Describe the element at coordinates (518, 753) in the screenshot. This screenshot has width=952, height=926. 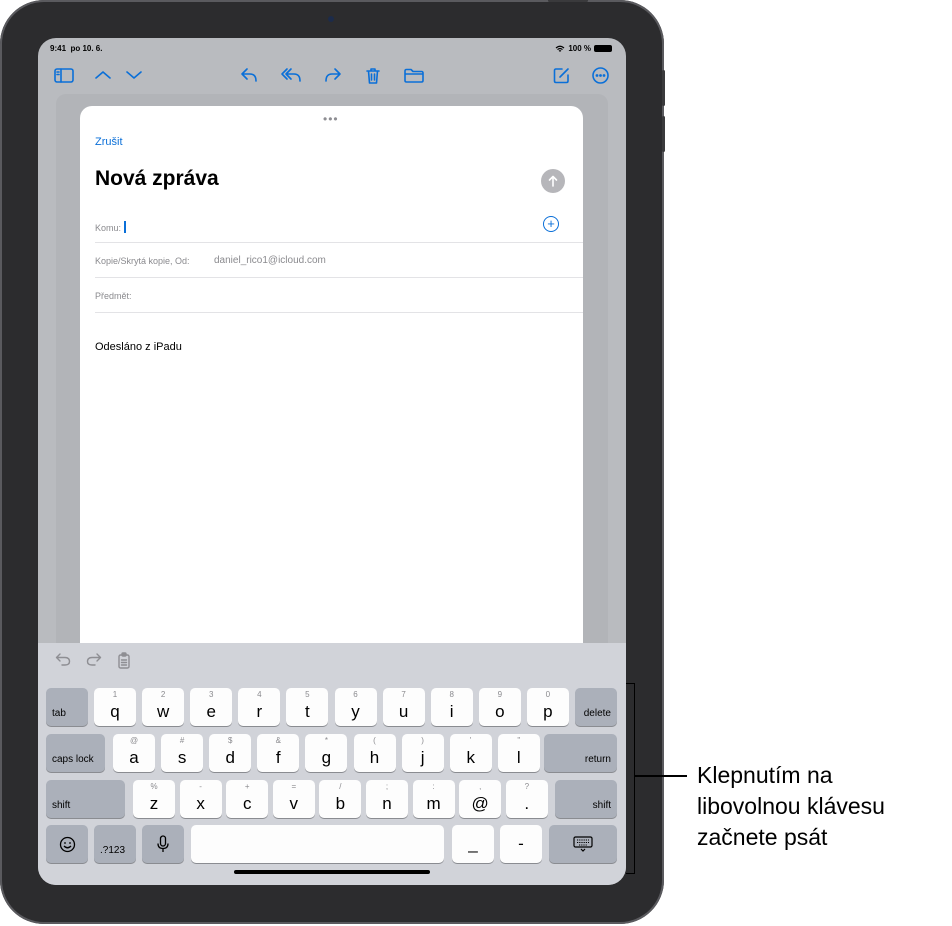
I see `key-l: " l` at that location.